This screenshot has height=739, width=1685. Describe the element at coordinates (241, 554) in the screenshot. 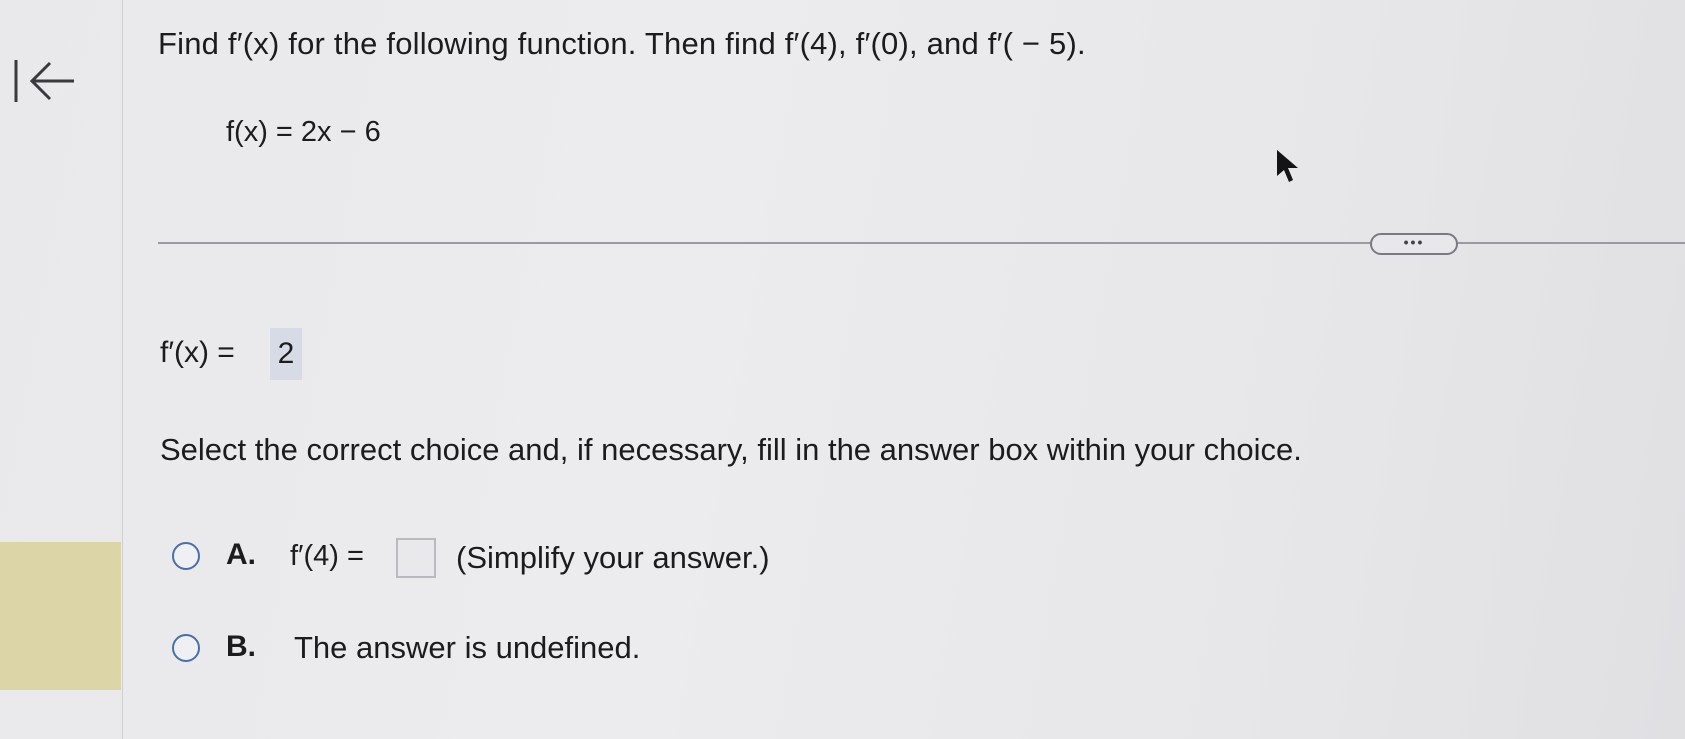

I see `choice-letter-a: A.` at that location.